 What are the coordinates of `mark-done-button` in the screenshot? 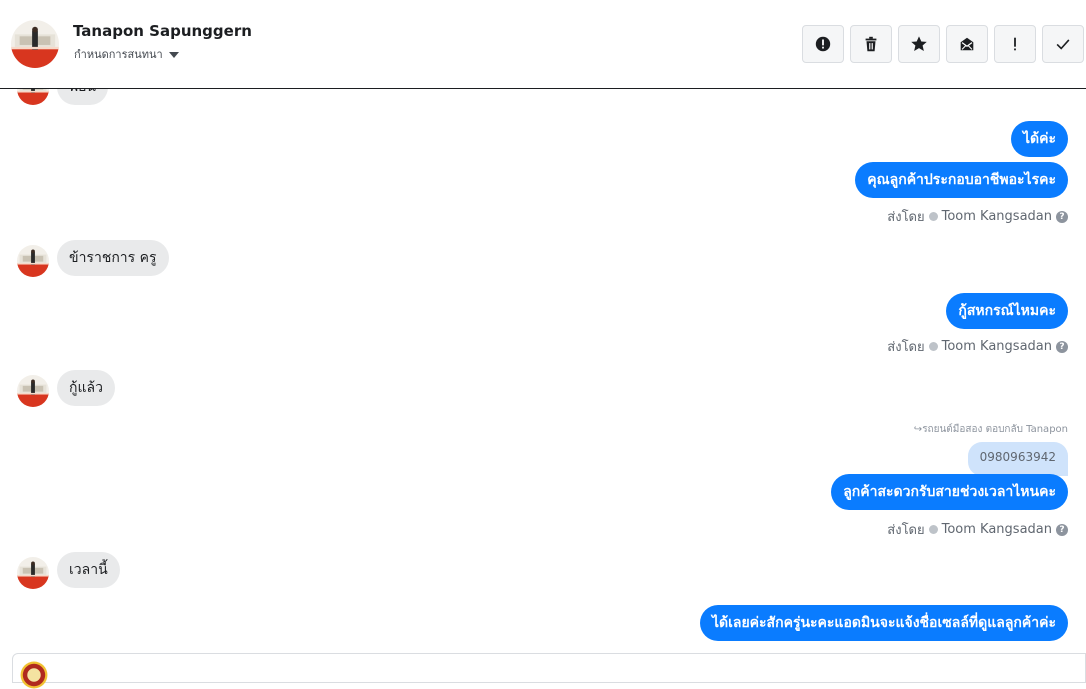 It's located at (1063, 44).